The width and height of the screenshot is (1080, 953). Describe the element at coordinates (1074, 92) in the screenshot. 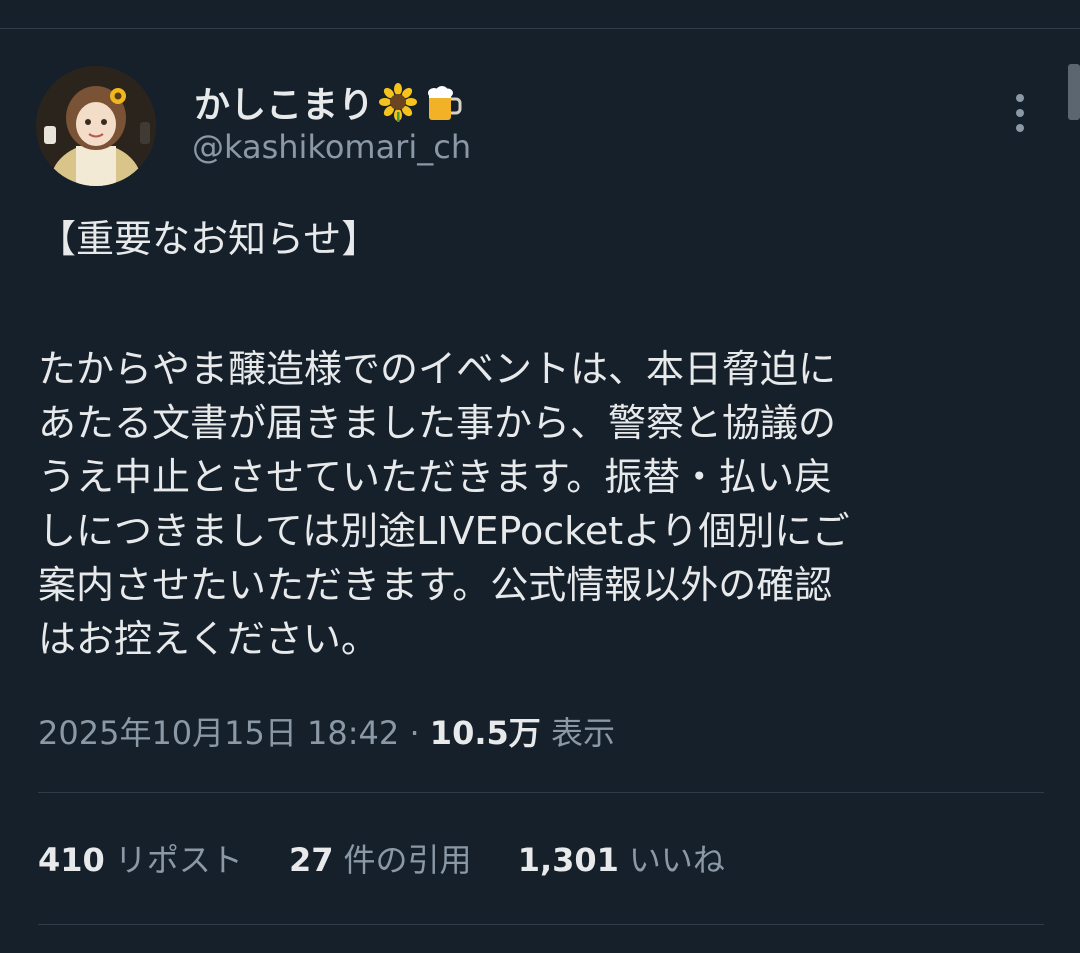

I see `scrollbar-thumb` at that location.